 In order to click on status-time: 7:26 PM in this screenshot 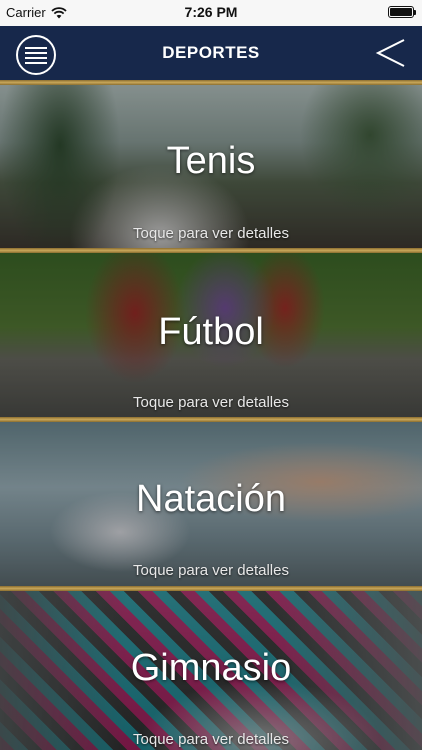, I will do `click(211, 12)`.